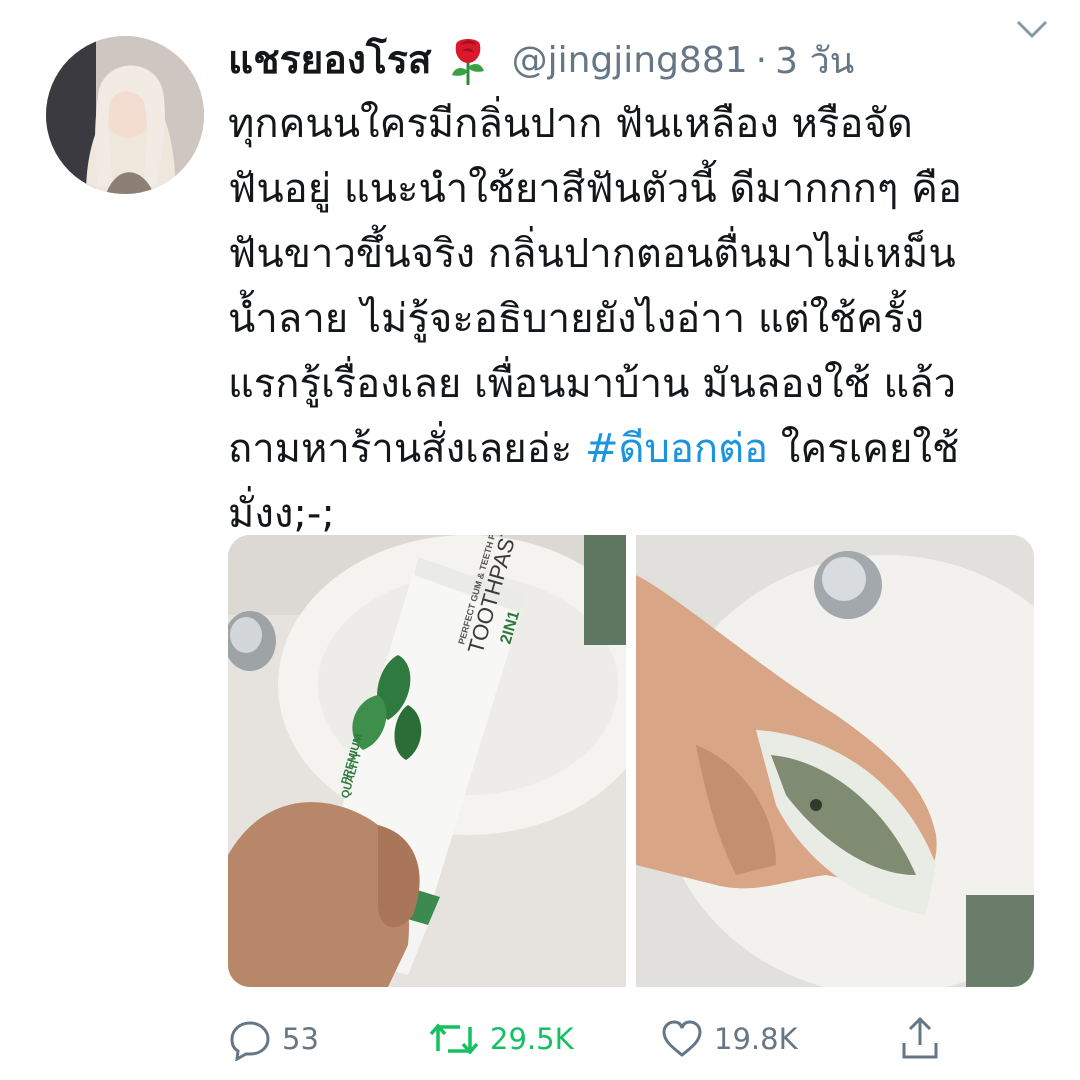 This screenshot has height=1080, width=1080. What do you see at coordinates (330, 60) in the screenshot?
I see `display-name: แชรยองโรส` at bounding box center [330, 60].